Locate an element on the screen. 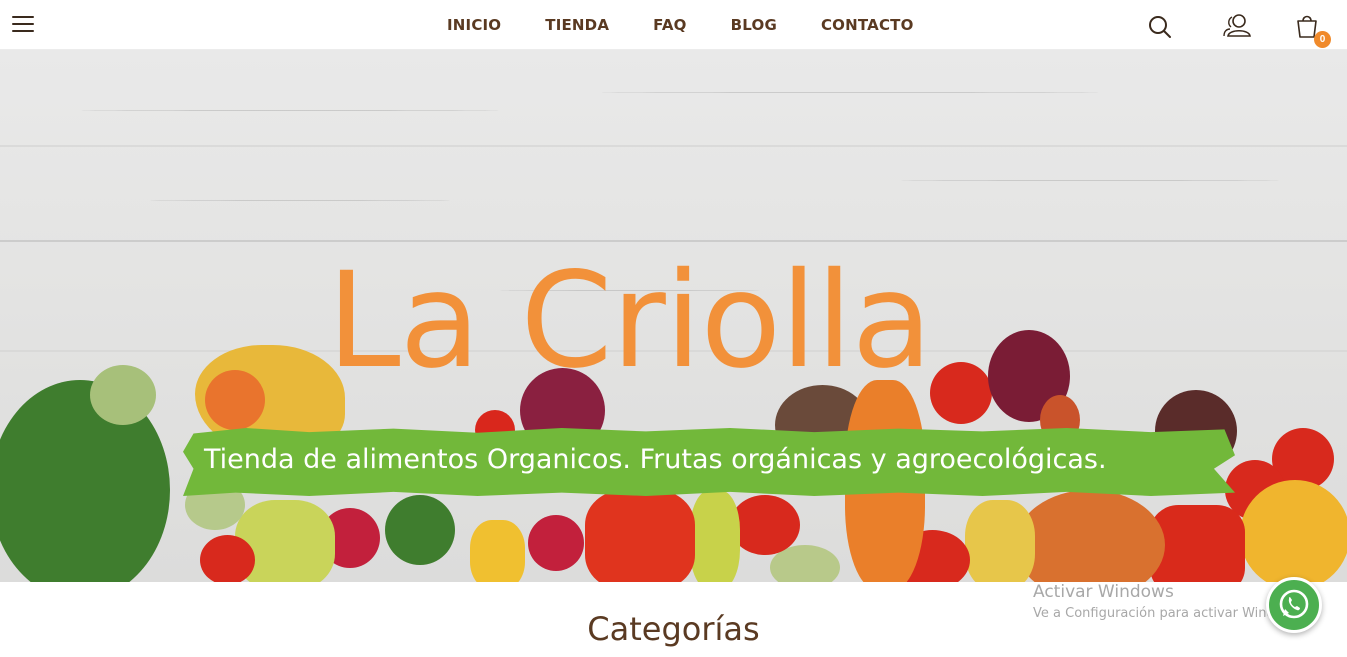 This screenshot has height=657, width=1347. user-icon is located at coordinates (1236, 26).